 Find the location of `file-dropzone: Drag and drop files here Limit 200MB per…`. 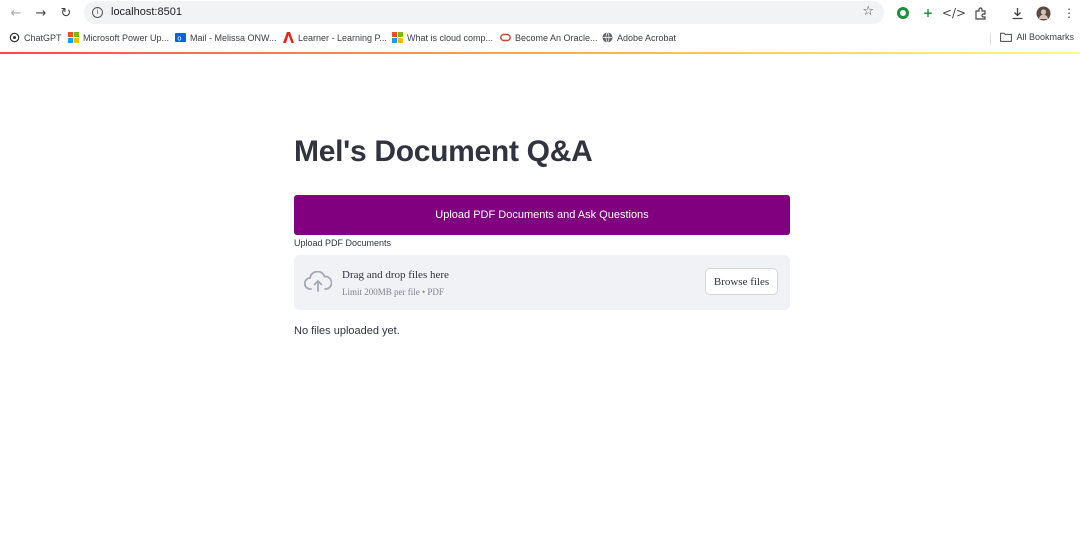

file-dropzone: Drag and drop files here Limit 200MB per… is located at coordinates (542, 282).